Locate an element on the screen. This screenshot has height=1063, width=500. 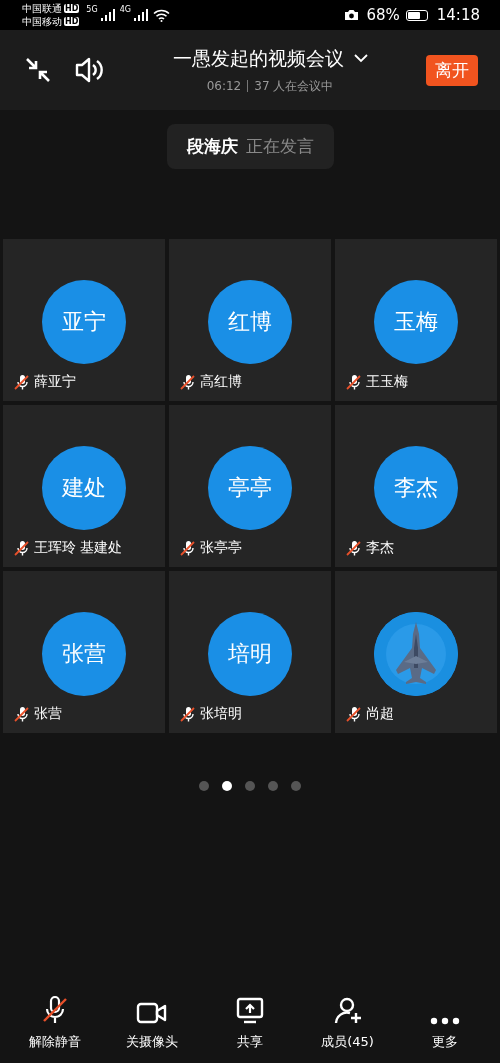
avatar: 培明 is located at coordinates (250, 654).